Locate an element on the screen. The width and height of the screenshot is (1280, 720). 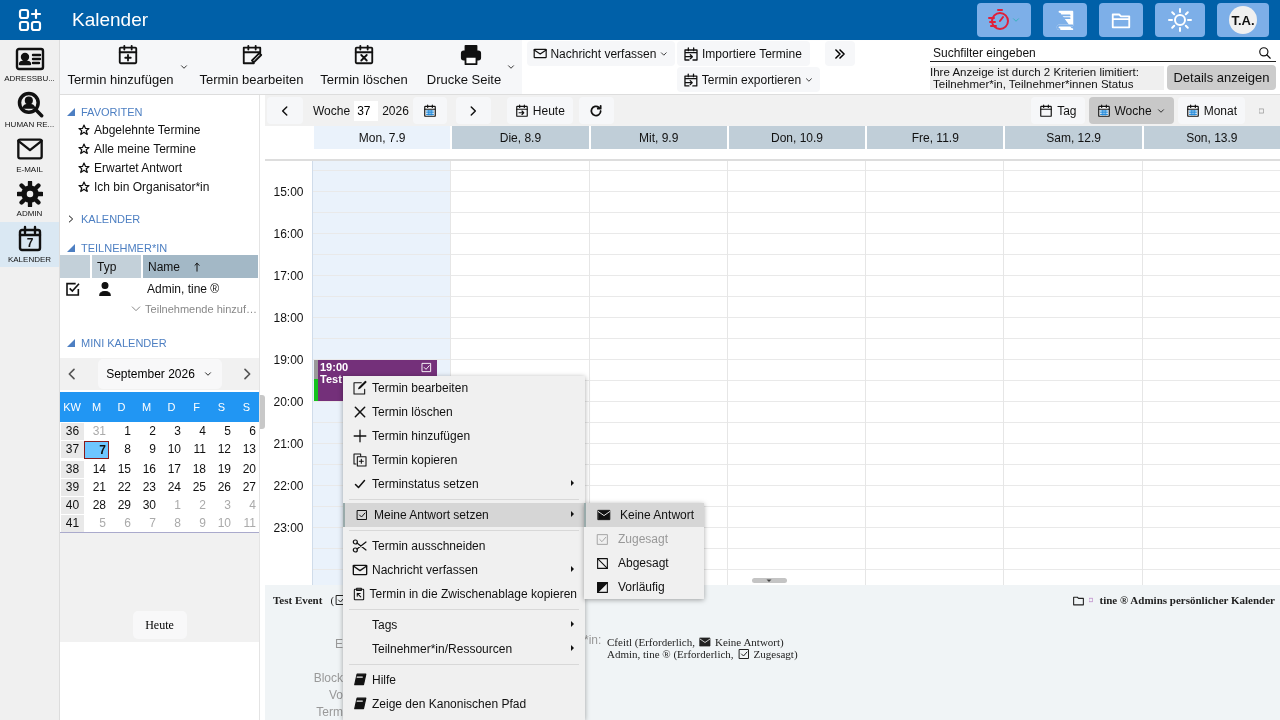
section-title: KALENDER is located at coordinates (111, 219).